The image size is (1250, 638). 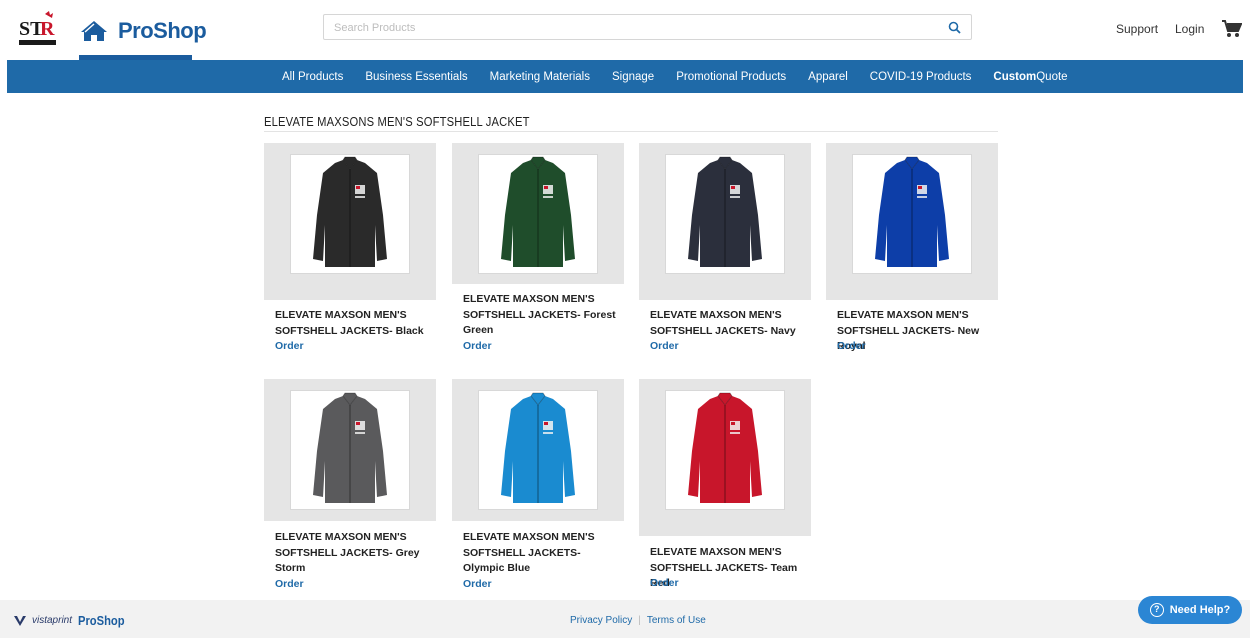 I want to click on terms-of-use-link: Terms of Use, so click(x=676, y=620).